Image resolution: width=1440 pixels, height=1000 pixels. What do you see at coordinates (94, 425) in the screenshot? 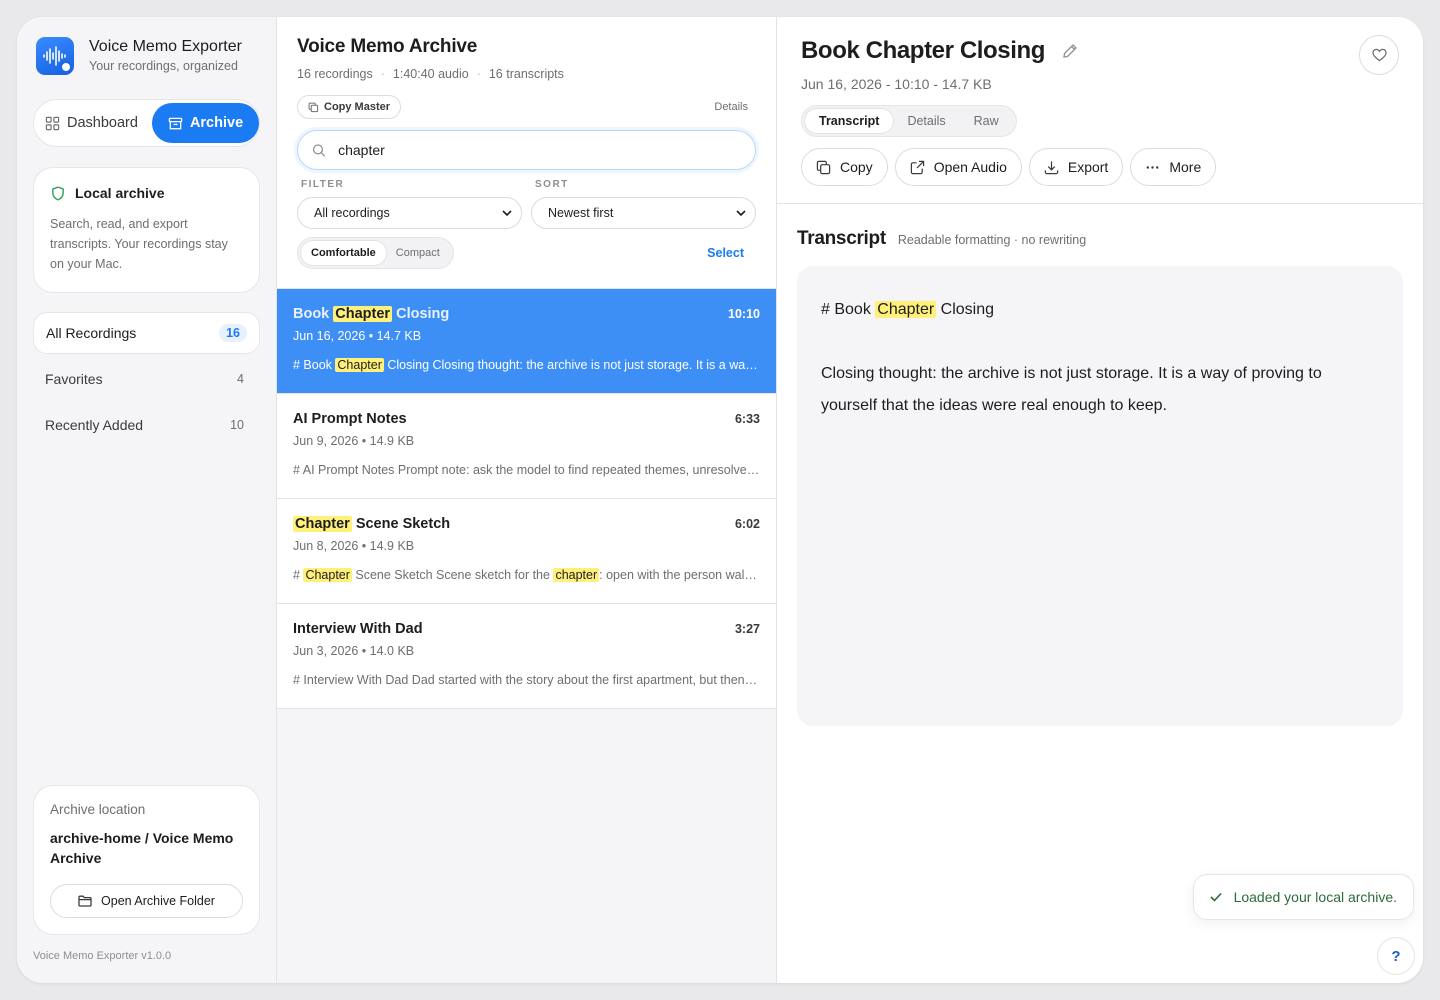
I see `sidebar-item-label: Recently Added` at bounding box center [94, 425].